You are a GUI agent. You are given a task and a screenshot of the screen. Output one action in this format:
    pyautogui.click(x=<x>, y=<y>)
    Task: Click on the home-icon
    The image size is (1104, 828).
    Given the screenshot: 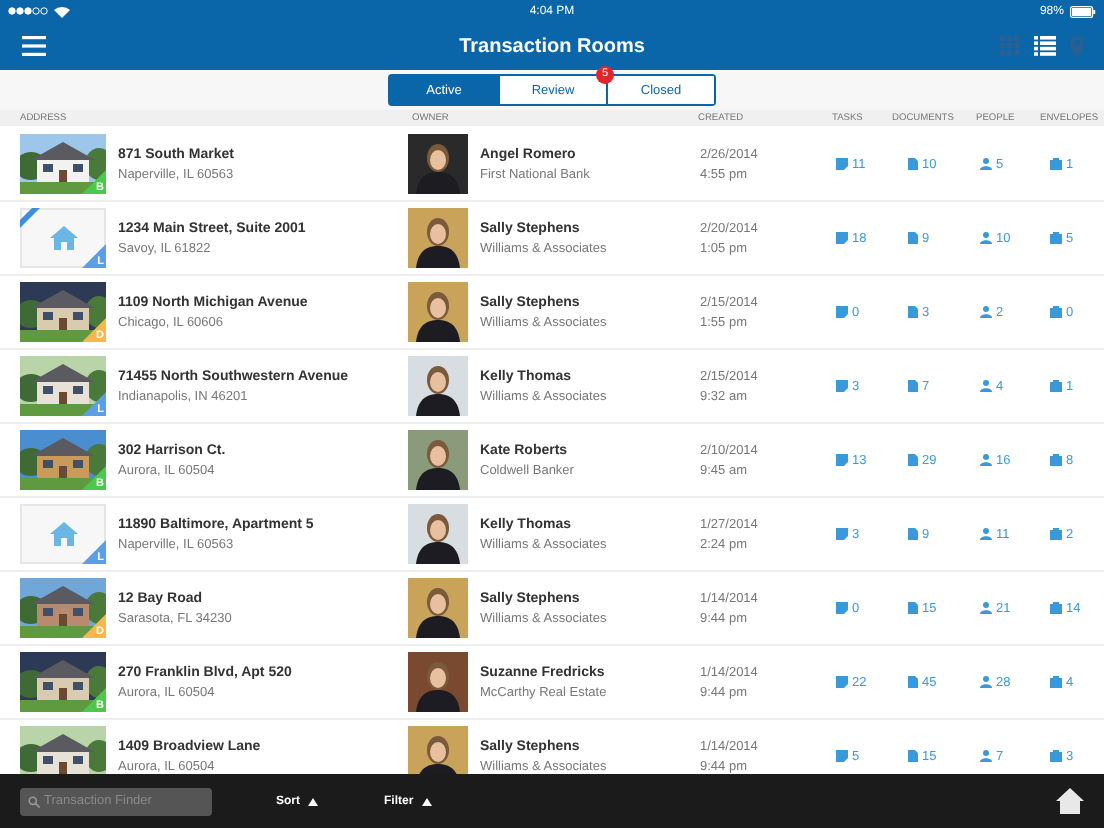 What is the action you would take?
    pyautogui.click(x=1070, y=801)
    